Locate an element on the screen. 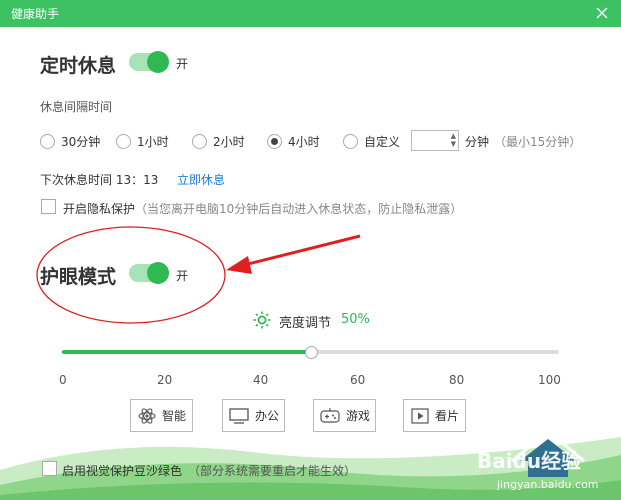  tick-label: 100 is located at coordinates (549, 380).